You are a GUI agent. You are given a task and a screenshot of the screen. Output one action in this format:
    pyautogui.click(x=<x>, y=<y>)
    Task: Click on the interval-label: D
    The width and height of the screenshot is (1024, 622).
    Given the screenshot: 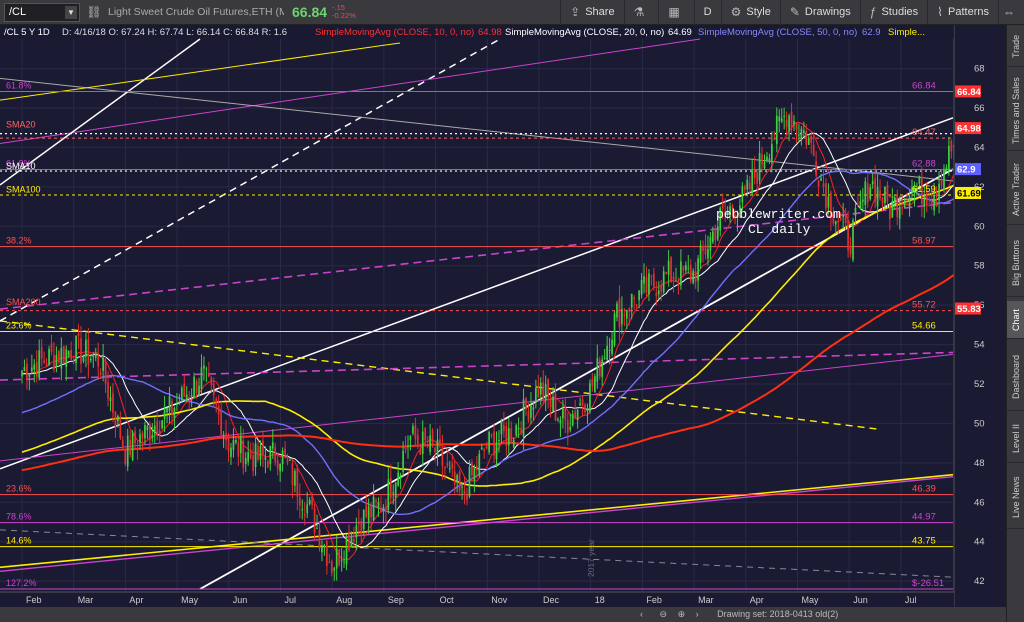 What is the action you would take?
    pyautogui.click(x=707, y=12)
    